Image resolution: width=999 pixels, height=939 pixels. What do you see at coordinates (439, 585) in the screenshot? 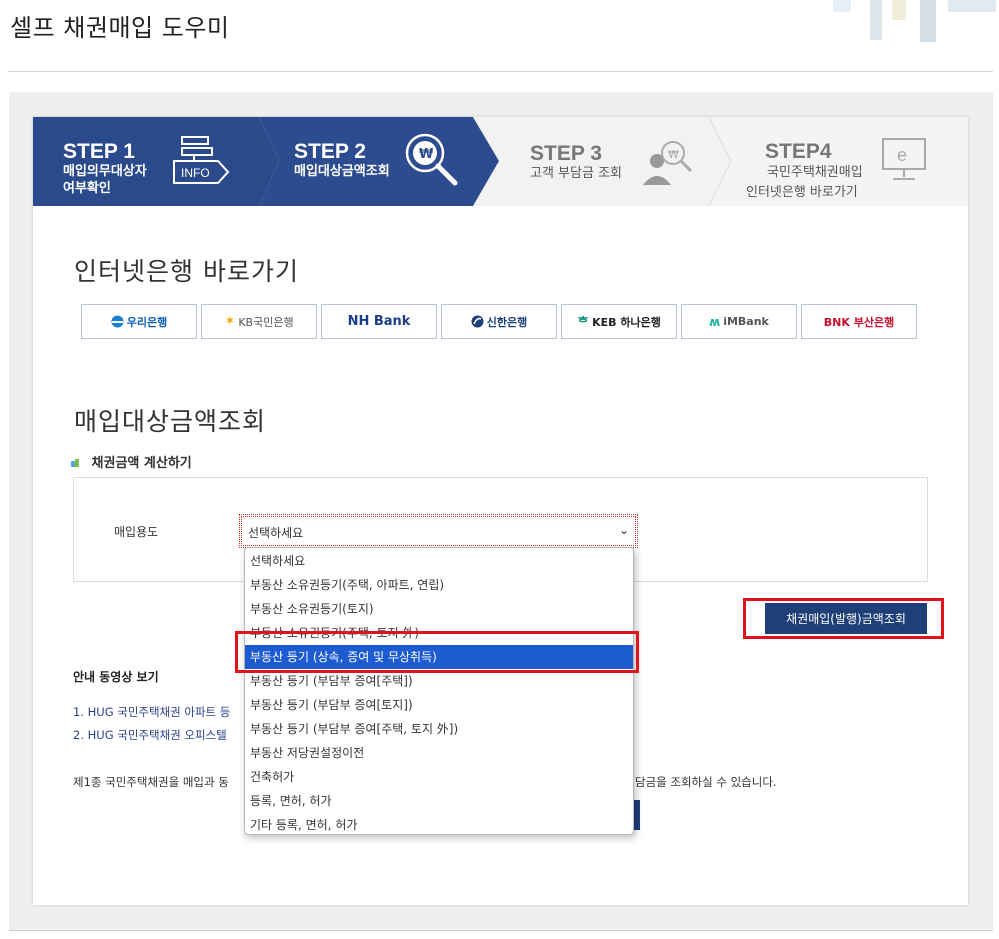
I see `dropdown-option: 부동산 소유권등기(주택, 아파트, 연립)` at bounding box center [439, 585].